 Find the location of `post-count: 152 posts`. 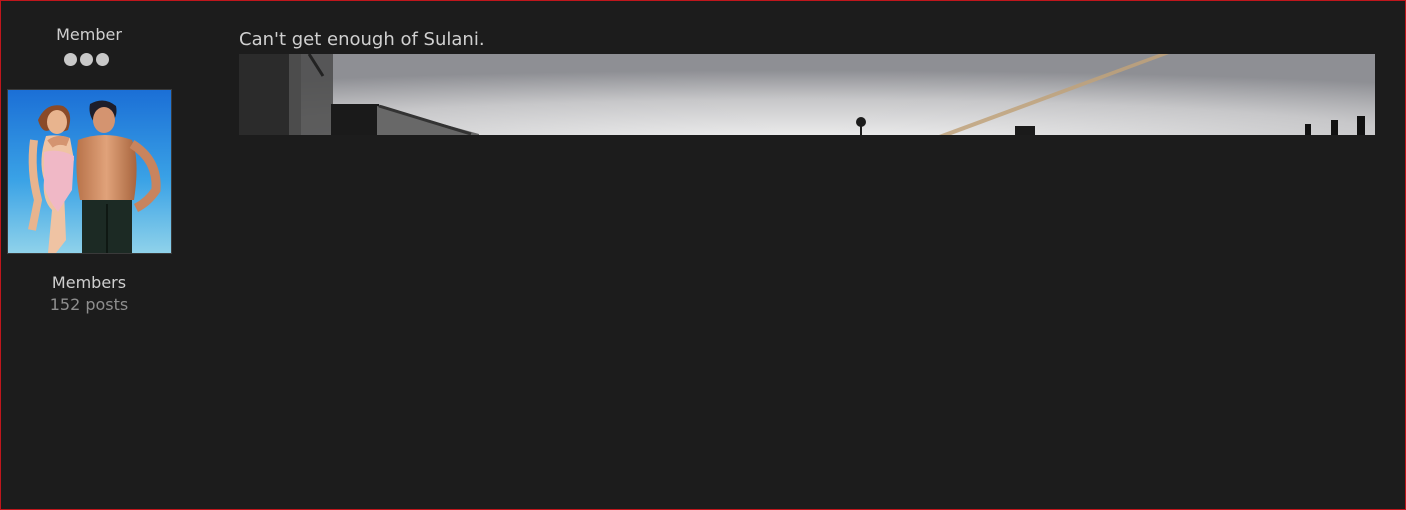

post-count: 152 posts is located at coordinates (89, 304).